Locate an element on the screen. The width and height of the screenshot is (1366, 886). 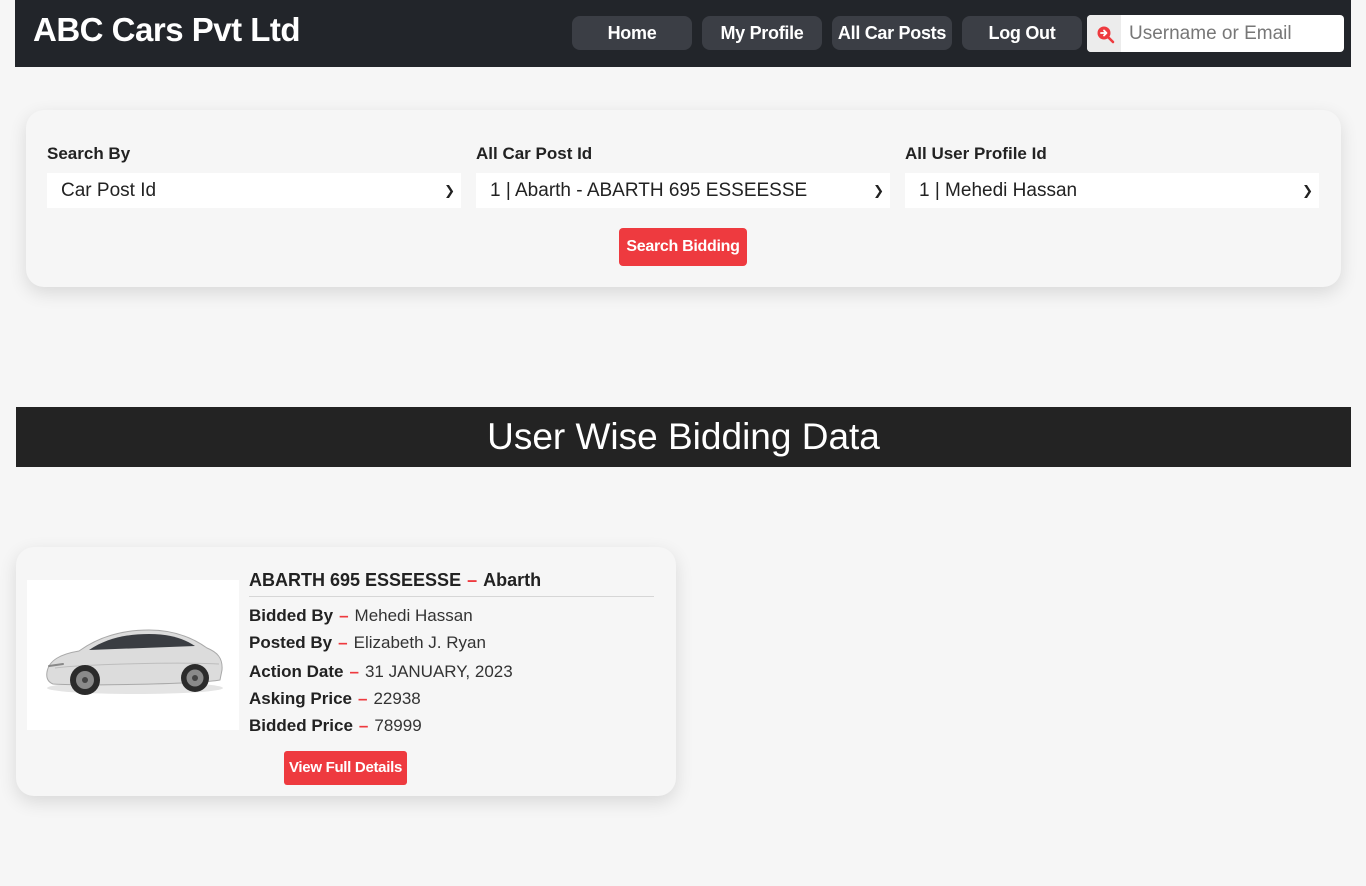
user-search-box is located at coordinates (1215, 33).